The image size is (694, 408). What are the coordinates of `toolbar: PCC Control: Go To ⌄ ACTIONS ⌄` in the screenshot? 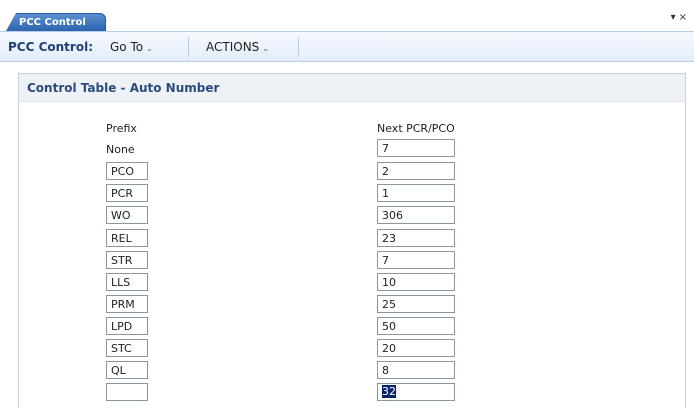 It's located at (347, 47).